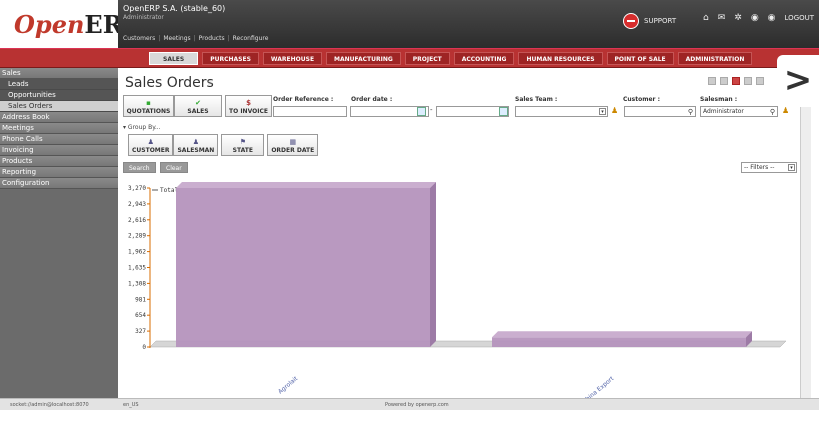  I want to click on graph-view-icon, so click(736, 81).